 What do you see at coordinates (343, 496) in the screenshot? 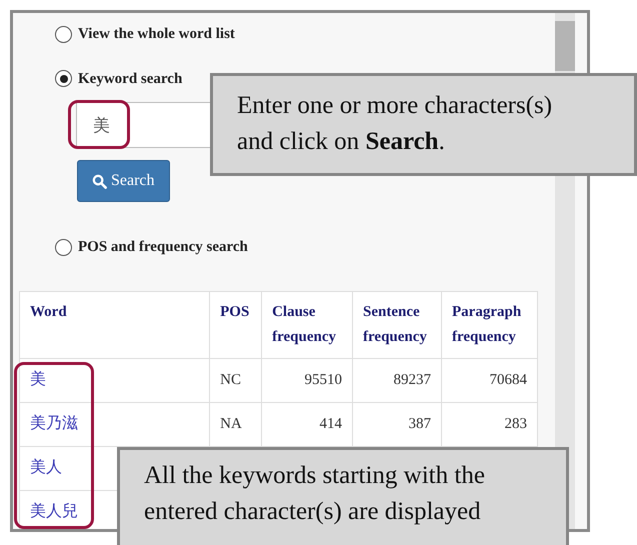
I see `callout-tooltip: All the keywords starting with the entered character(s) are displayed` at bounding box center [343, 496].